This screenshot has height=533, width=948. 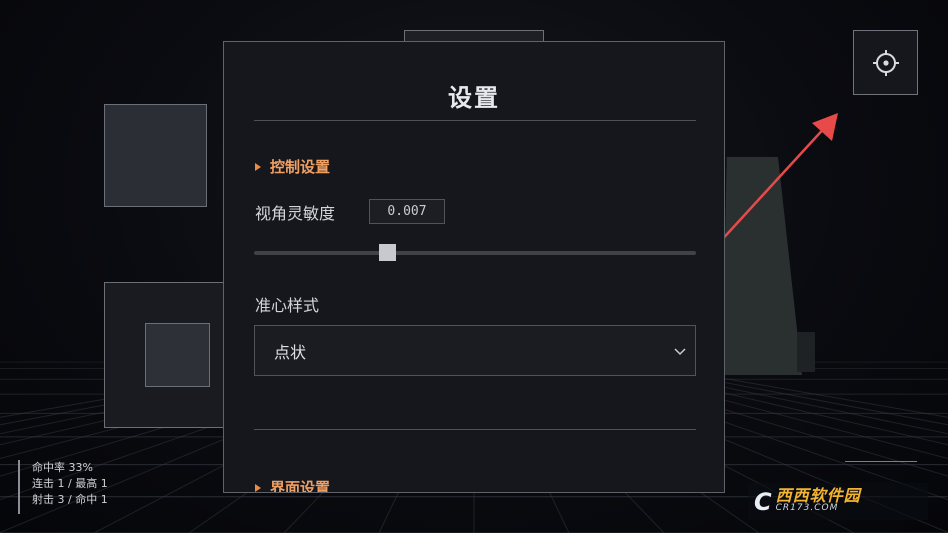 What do you see at coordinates (300, 167) in the screenshot?
I see `section-label: 控制设置` at bounding box center [300, 167].